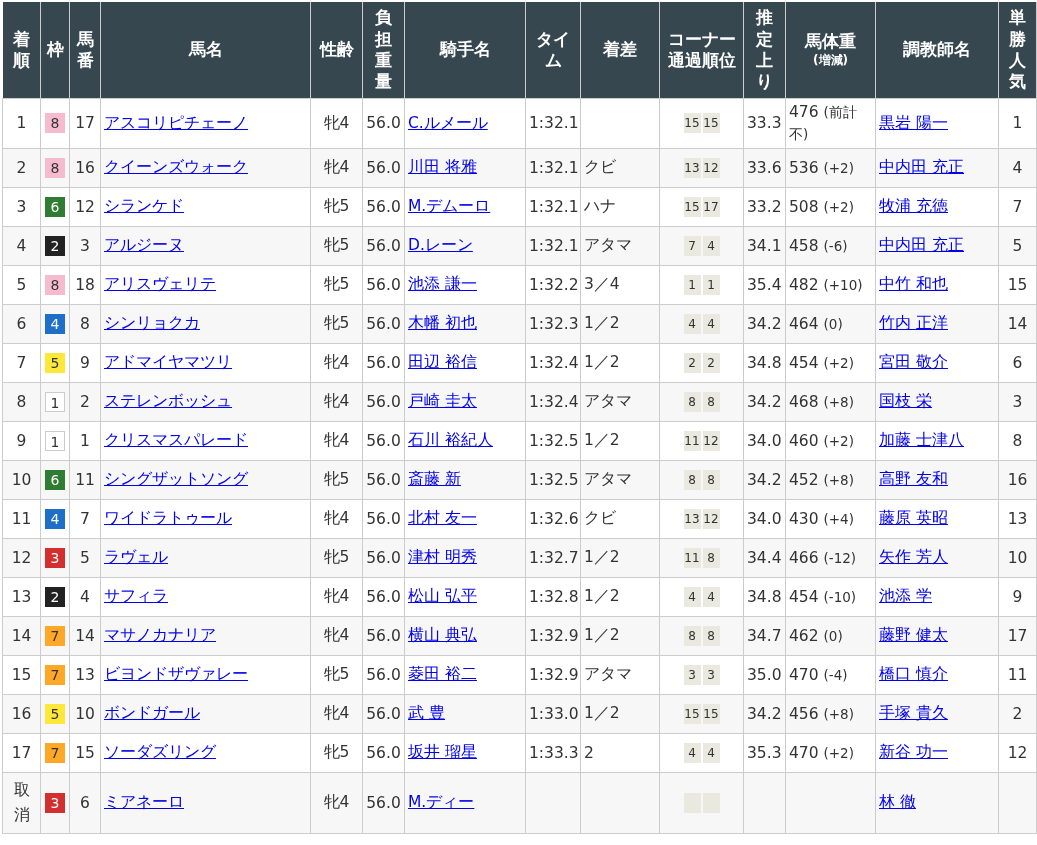  I want to click on finish-position: 7, so click(21, 362).